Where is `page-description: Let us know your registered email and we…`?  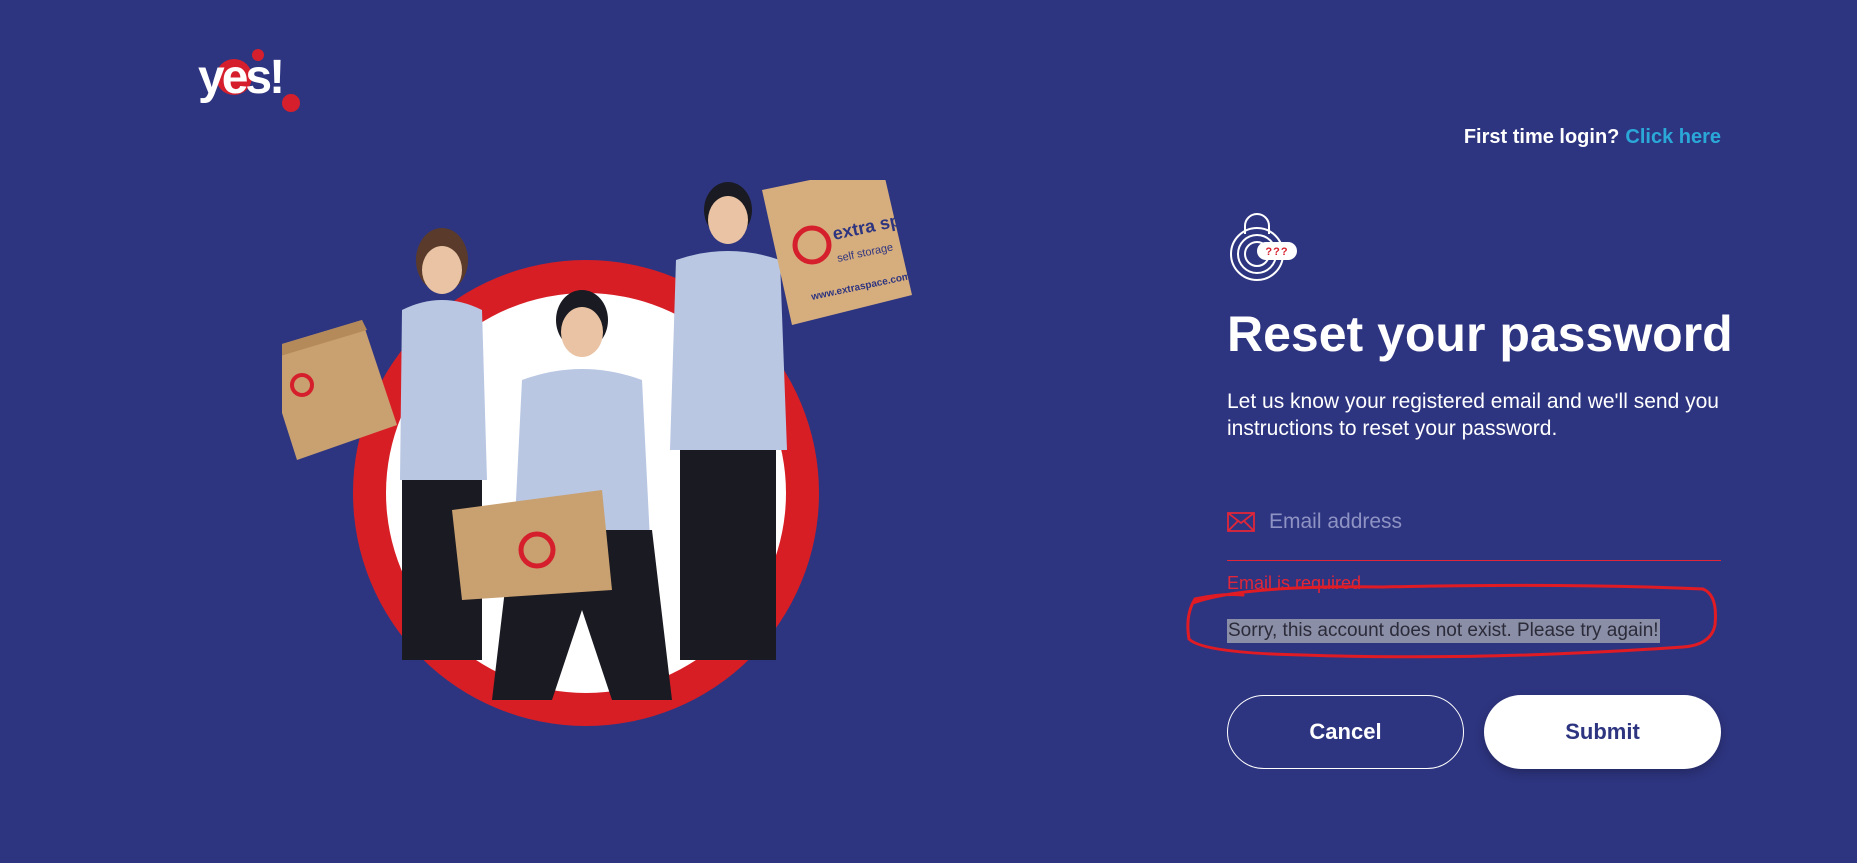
page-description: Let us know your registered email and we… is located at coordinates (1473, 415).